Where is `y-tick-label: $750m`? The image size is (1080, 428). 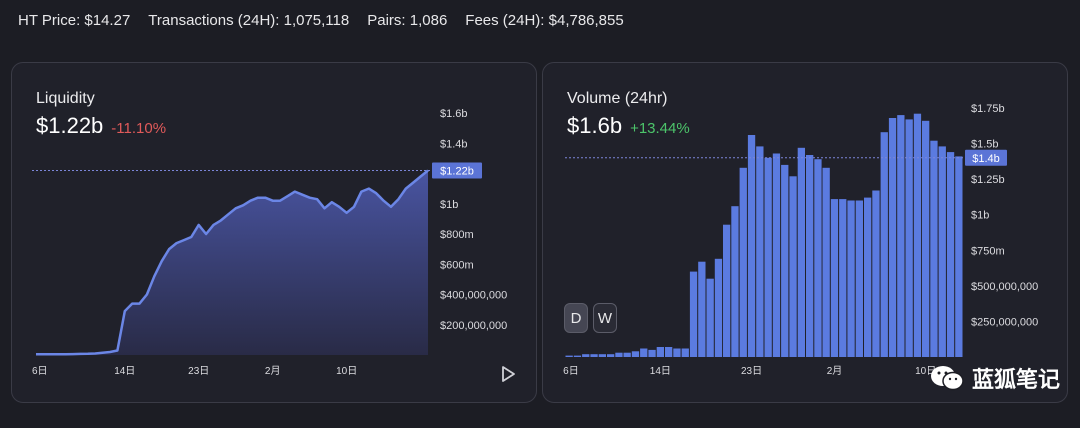 y-tick-label: $750m is located at coordinates (988, 251).